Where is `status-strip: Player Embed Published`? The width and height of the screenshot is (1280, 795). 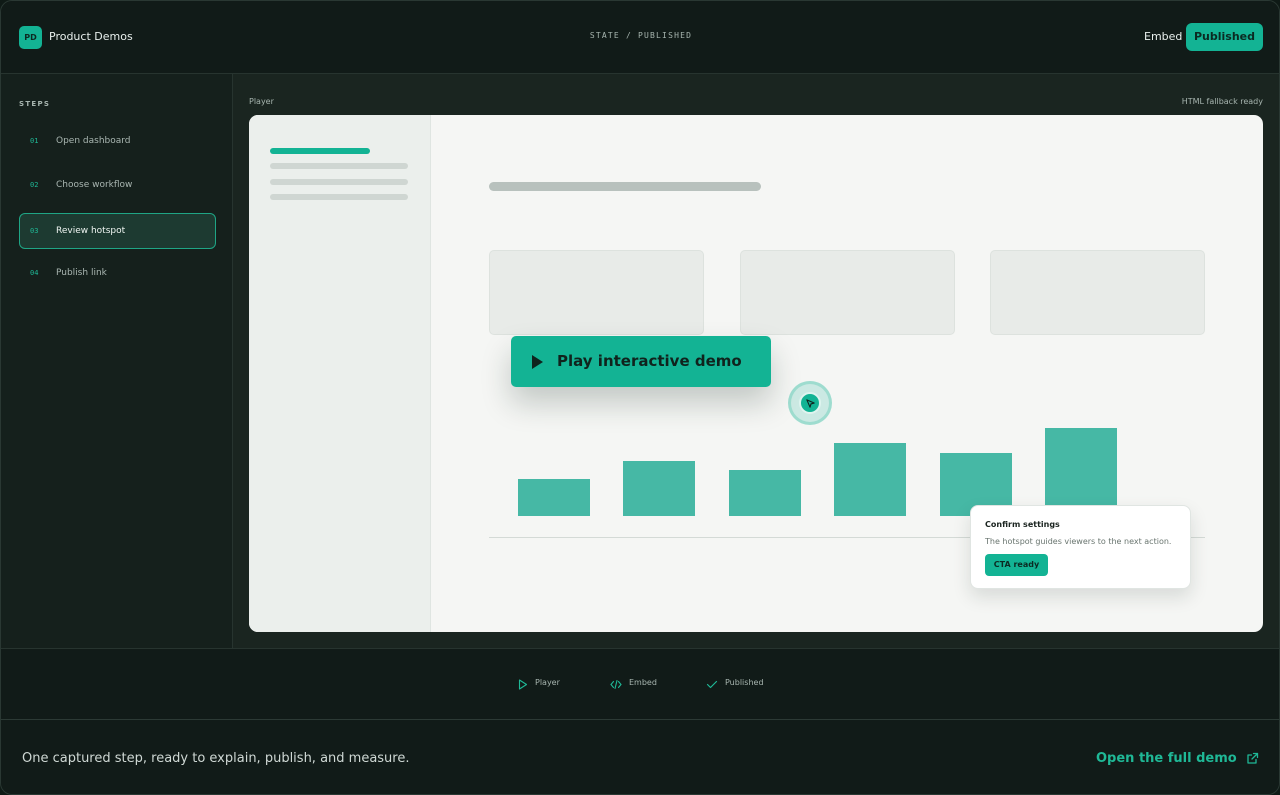
status-strip: Player Embed Published is located at coordinates (640, 684).